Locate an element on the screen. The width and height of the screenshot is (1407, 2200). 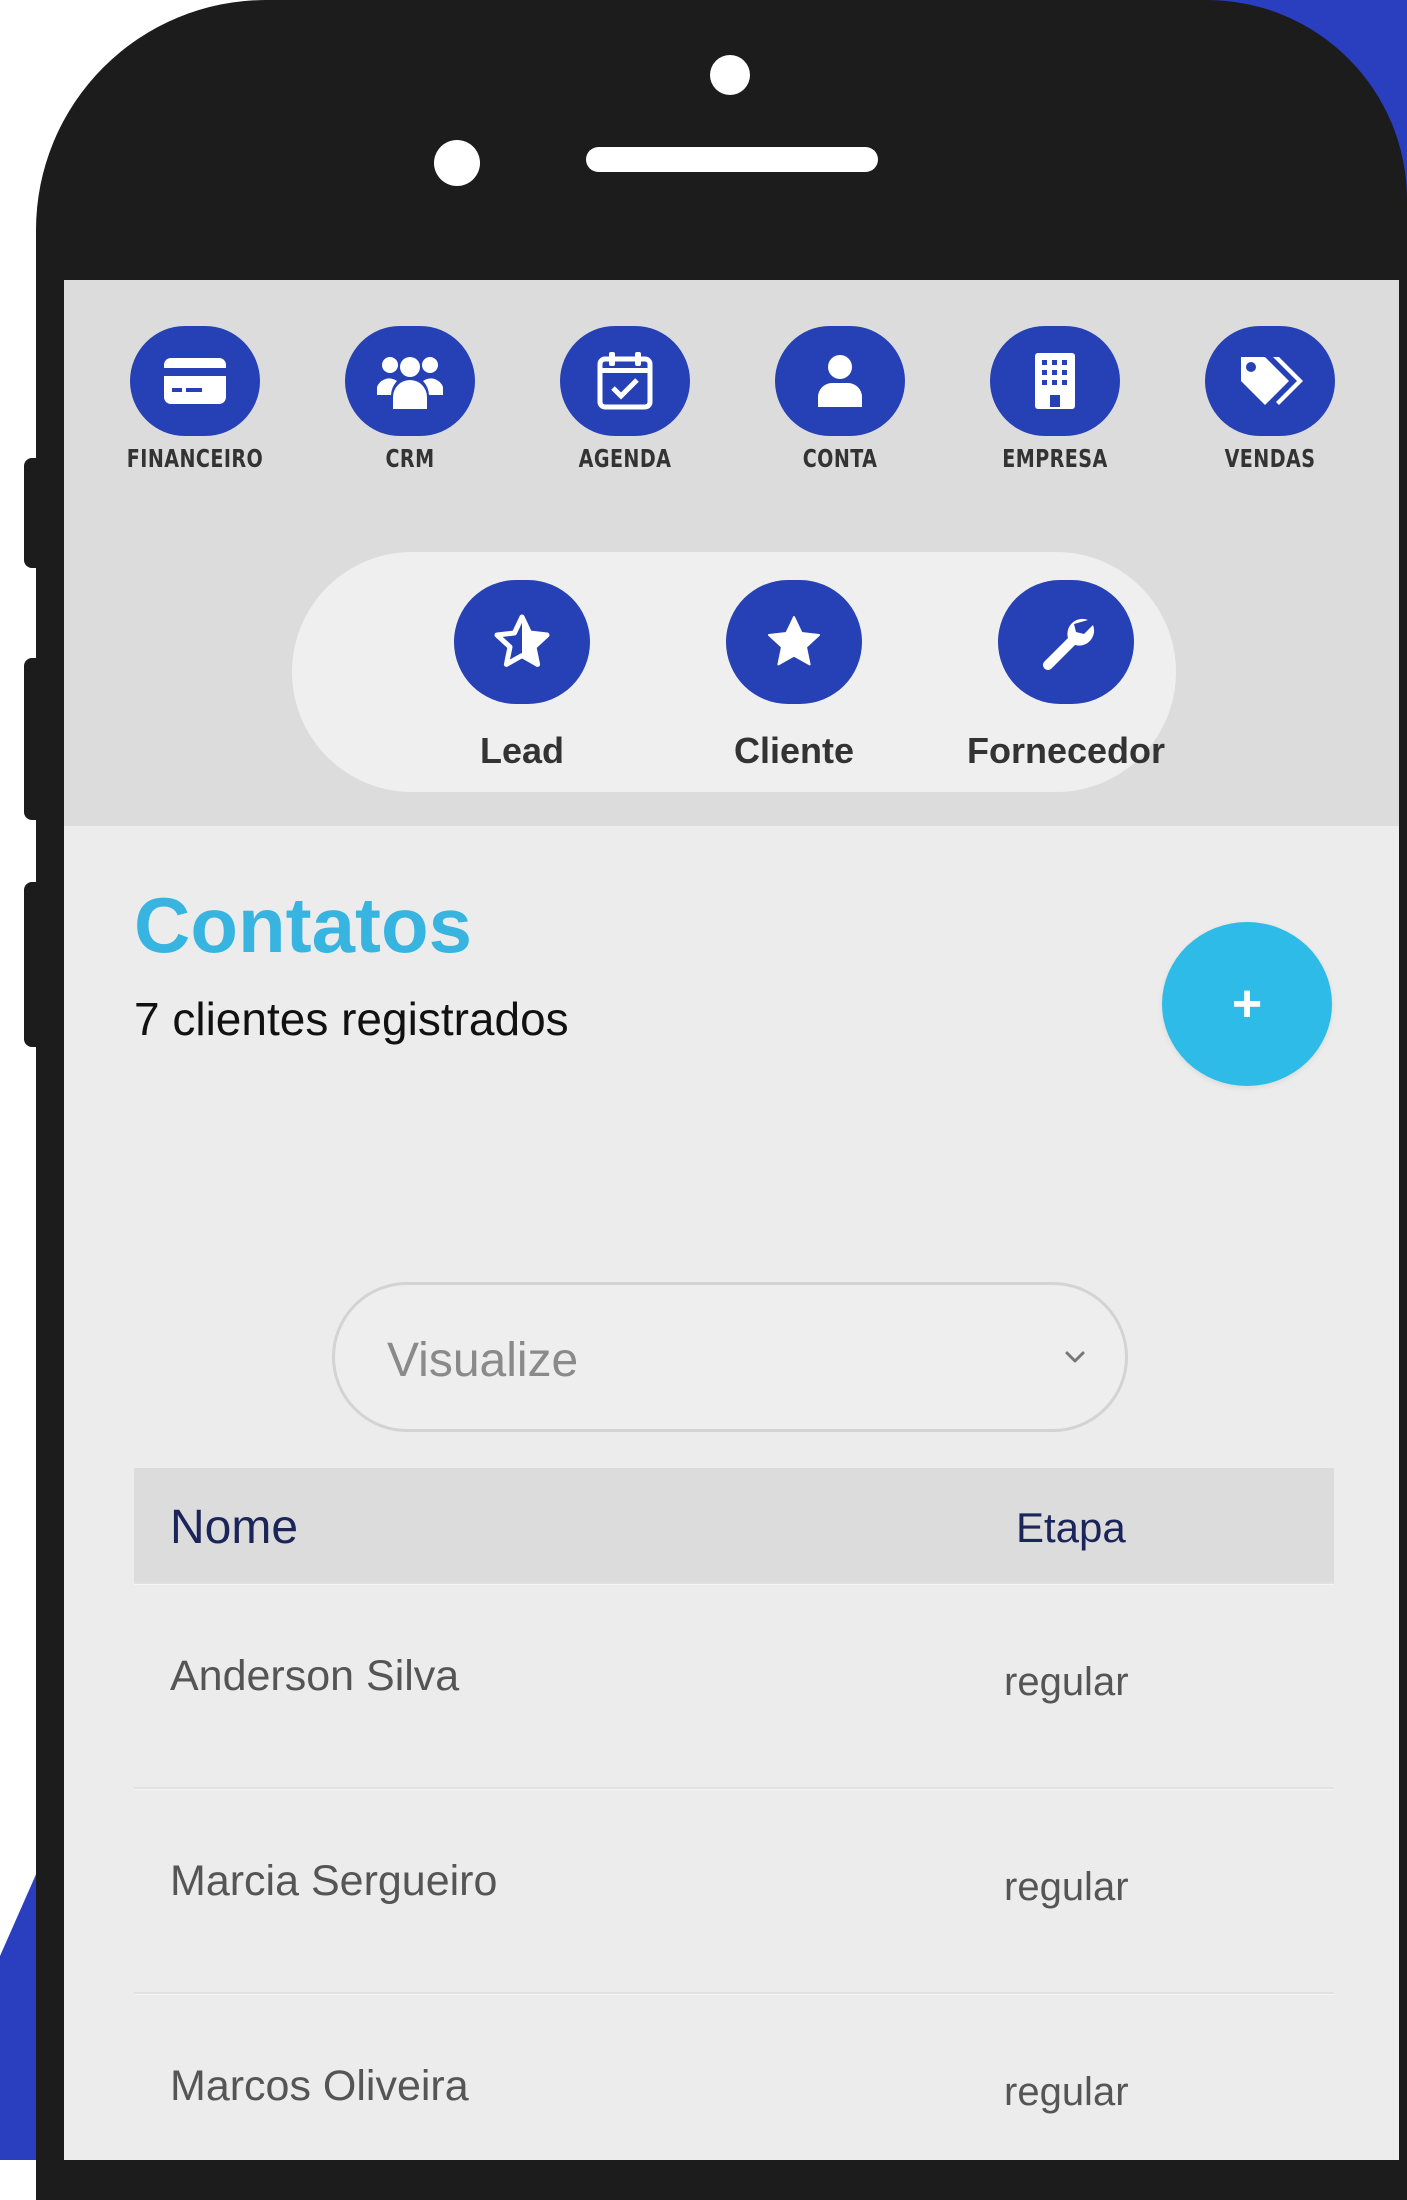
column-header-stage: Etapa is located at coordinates (1071, 1528).